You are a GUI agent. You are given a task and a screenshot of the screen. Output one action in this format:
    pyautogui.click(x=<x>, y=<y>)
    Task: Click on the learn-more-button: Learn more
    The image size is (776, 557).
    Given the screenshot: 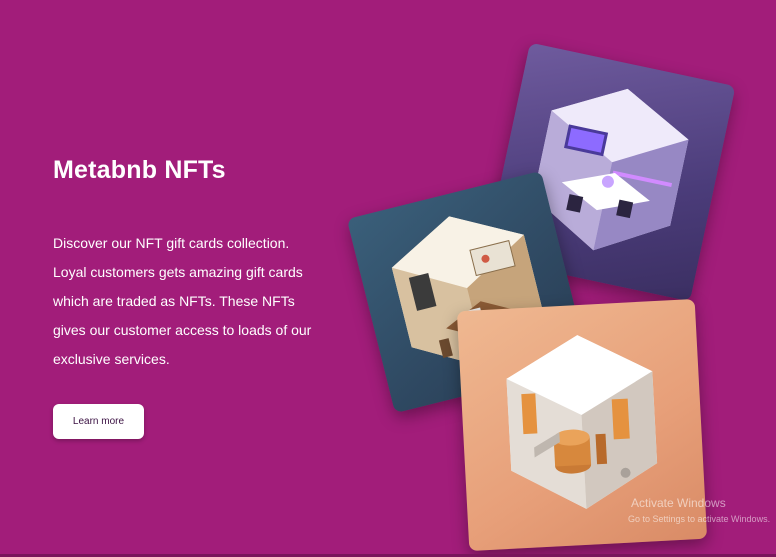 What is the action you would take?
    pyautogui.click(x=98, y=421)
    